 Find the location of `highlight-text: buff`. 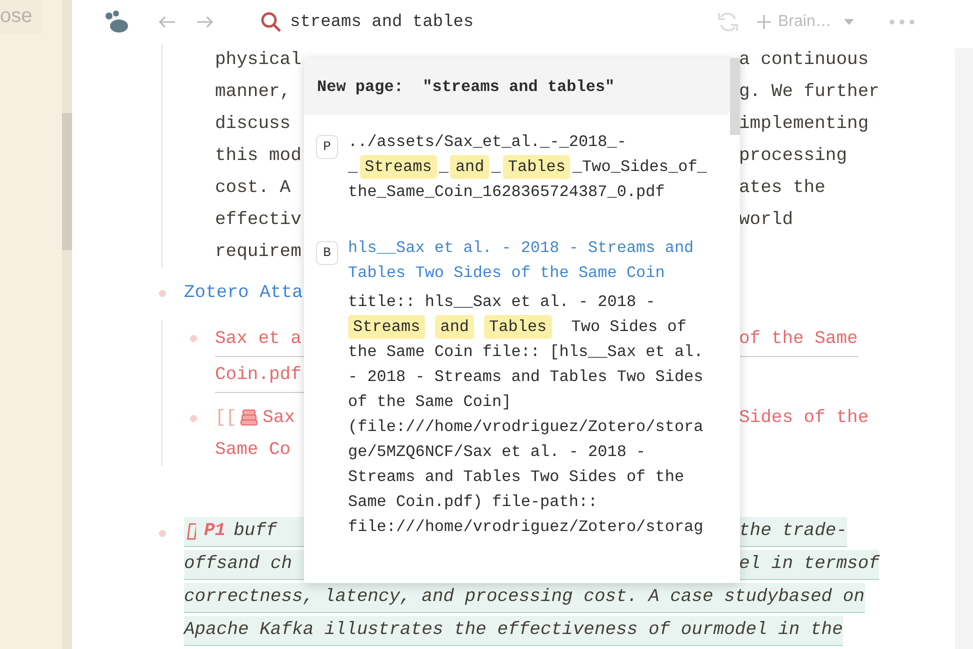

highlight-text: buff is located at coordinates (255, 531).